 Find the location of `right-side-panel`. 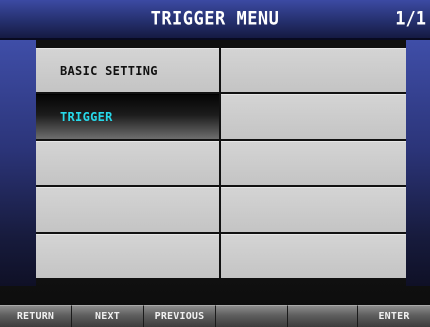

right-side-panel is located at coordinates (418, 163).